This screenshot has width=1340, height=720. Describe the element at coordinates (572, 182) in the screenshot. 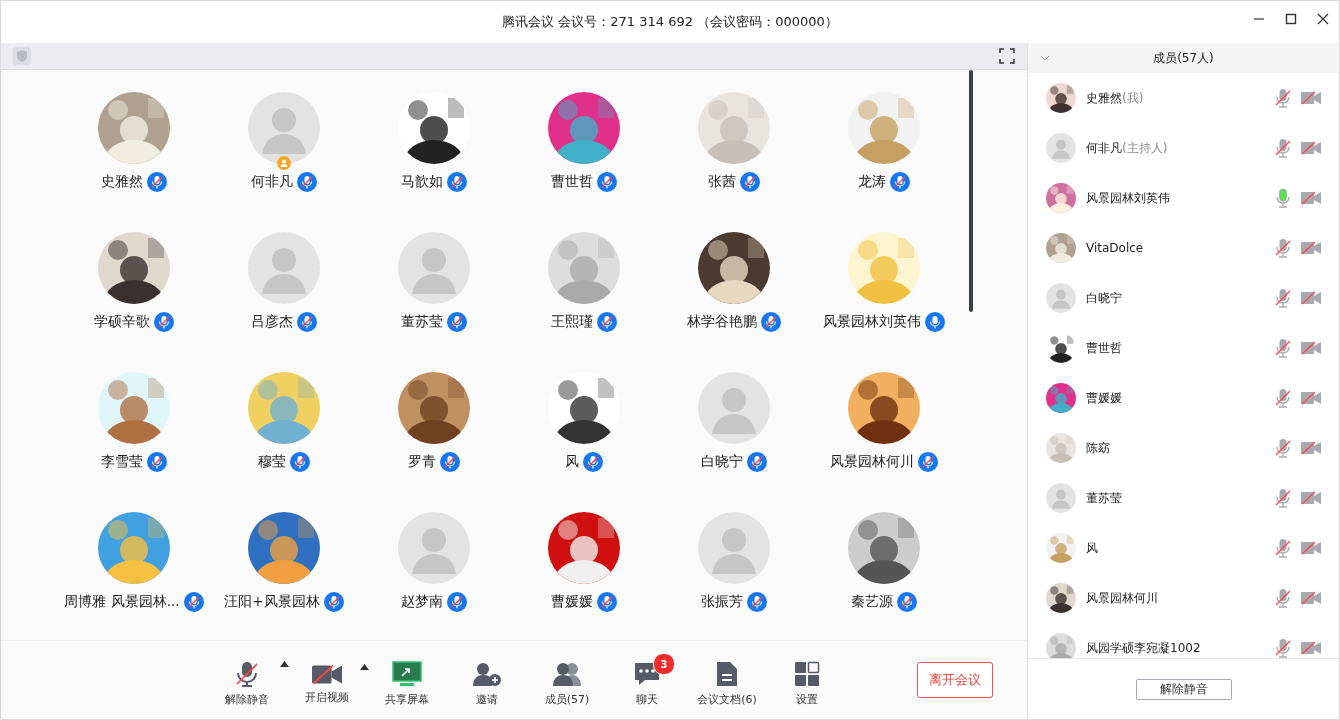

I see `participant-name: 曹世哲` at that location.